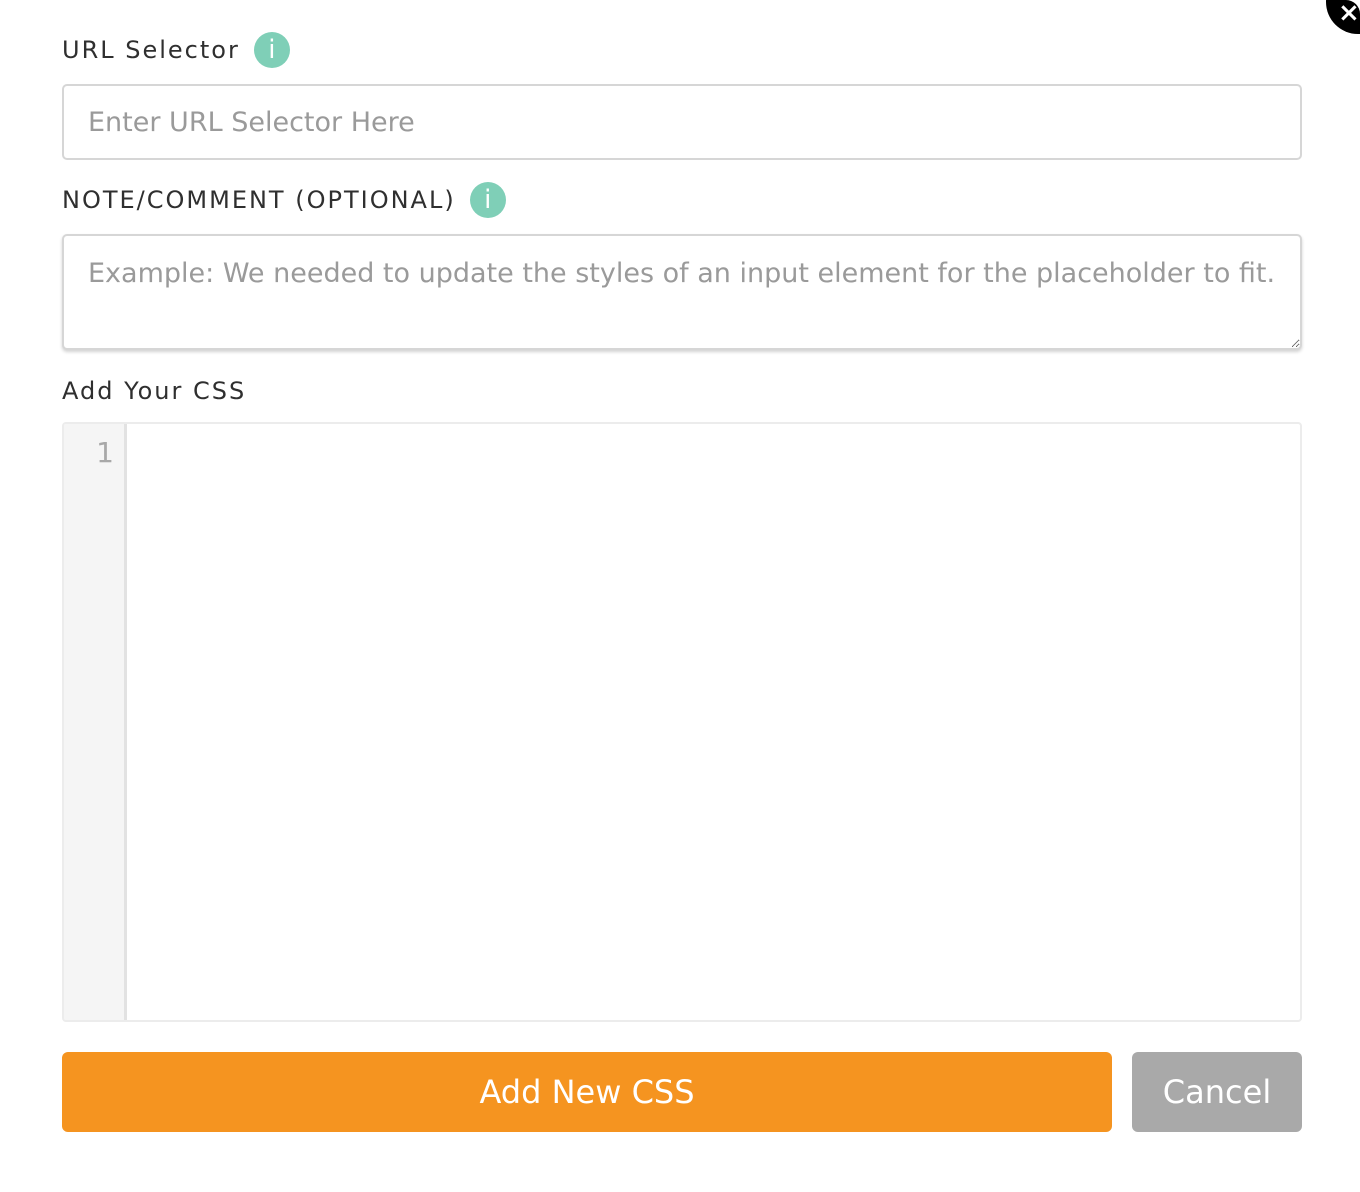 Image resolution: width=1360 pixels, height=1192 pixels. What do you see at coordinates (105, 452) in the screenshot?
I see `line-number: 1` at bounding box center [105, 452].